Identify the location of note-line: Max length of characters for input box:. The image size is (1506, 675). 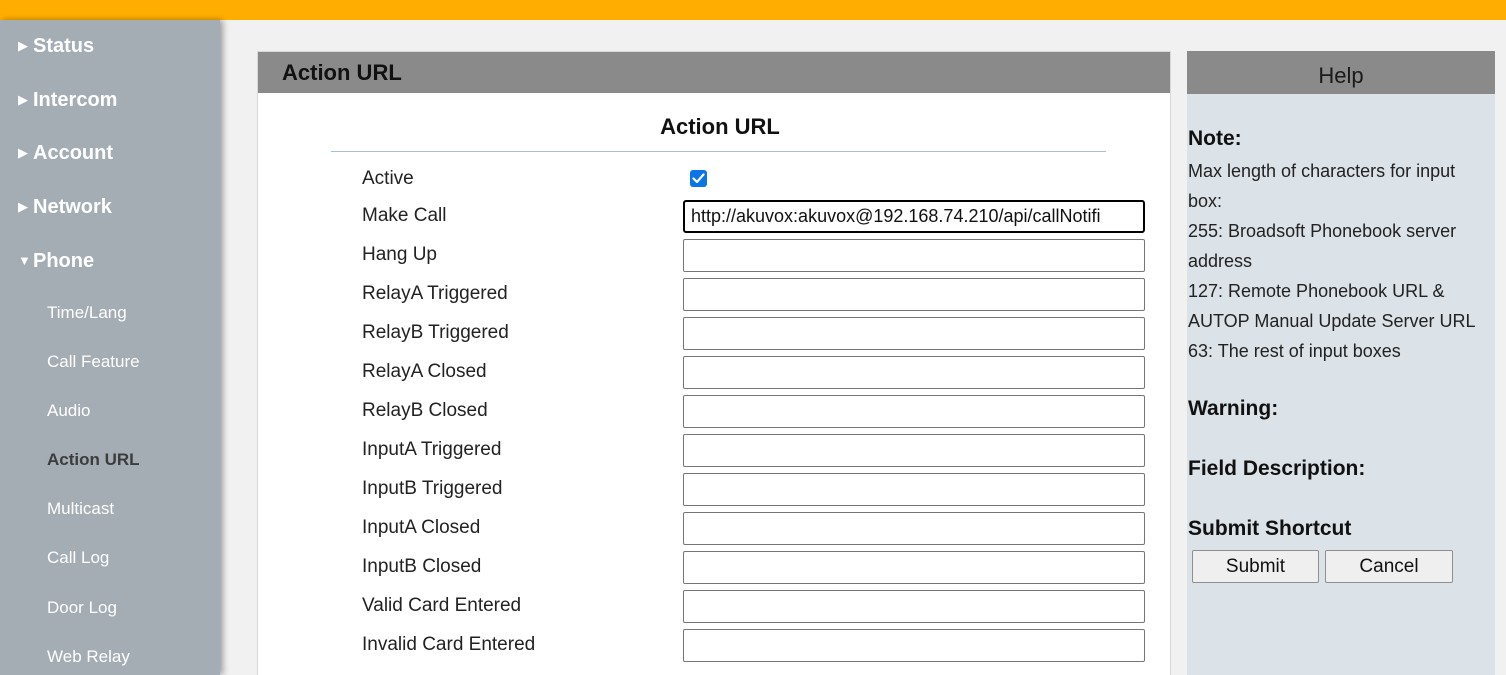
(1322, 186).